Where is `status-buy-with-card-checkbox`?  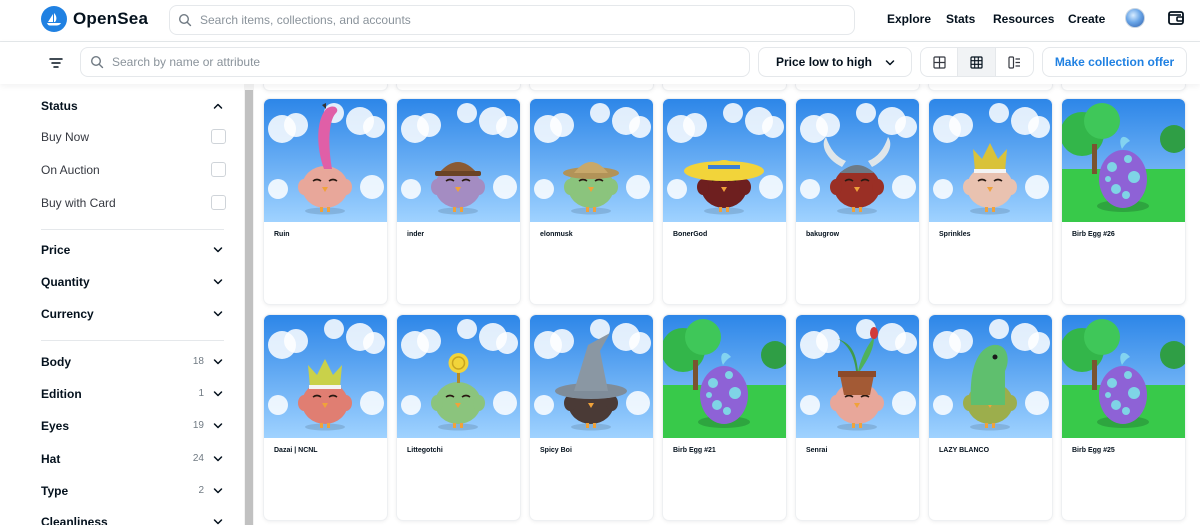
status-buy-with-card-checkbox is located at coordinates (218, 202).